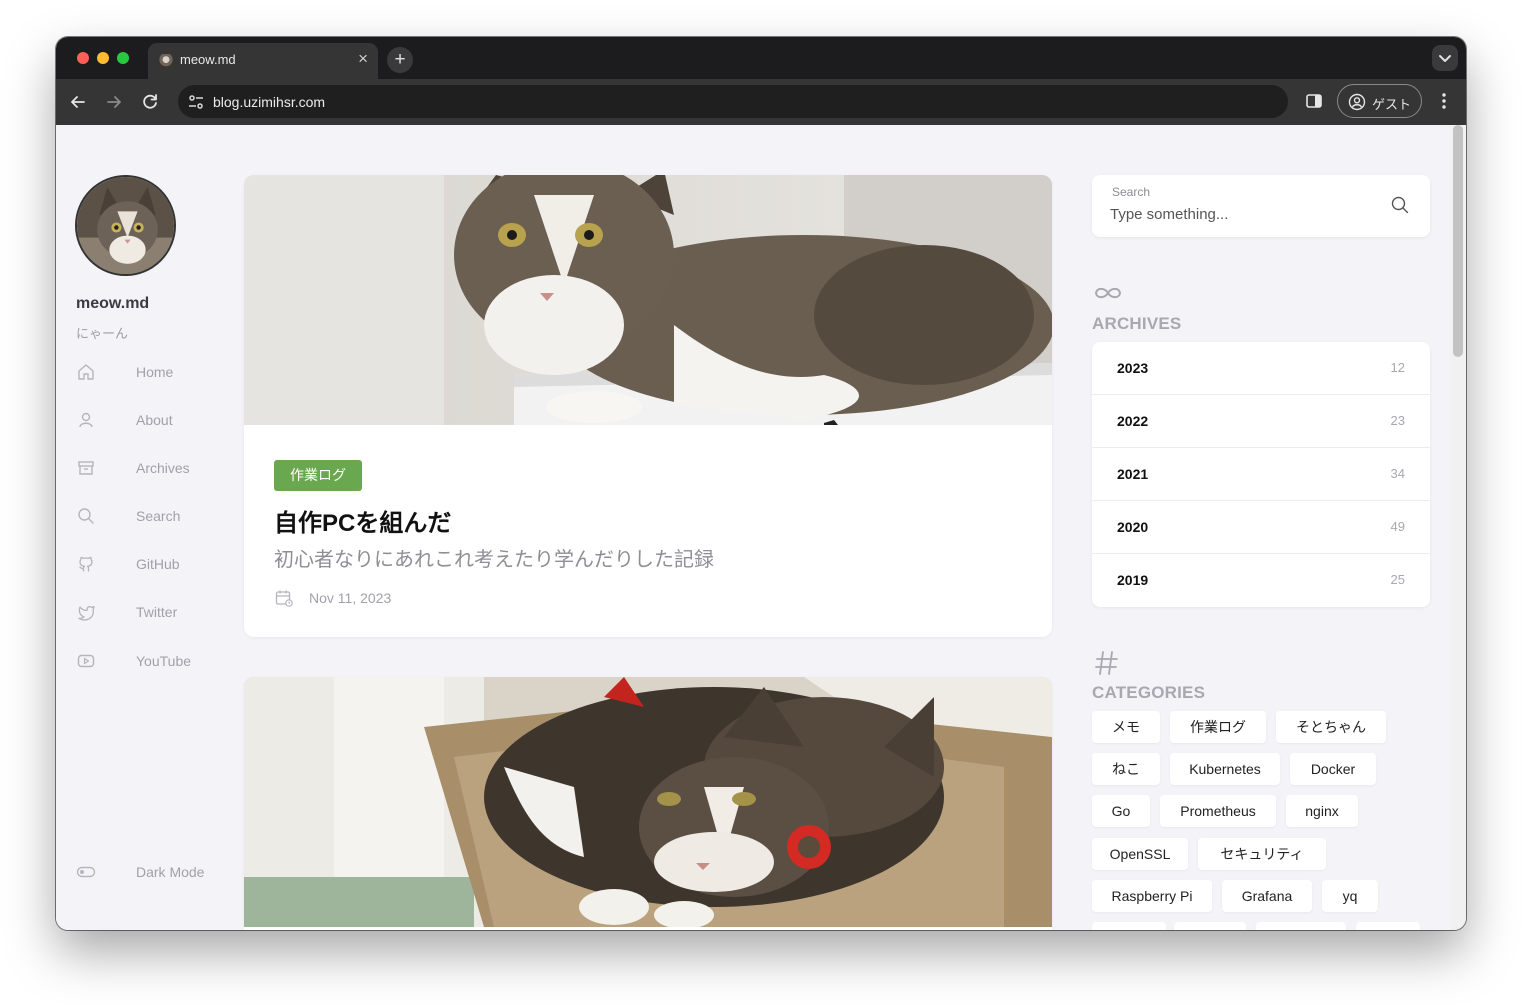 The width and height of the screenshot is (1522, 1005). I want to click on category-chip: ねこ, so click(1126, 769).